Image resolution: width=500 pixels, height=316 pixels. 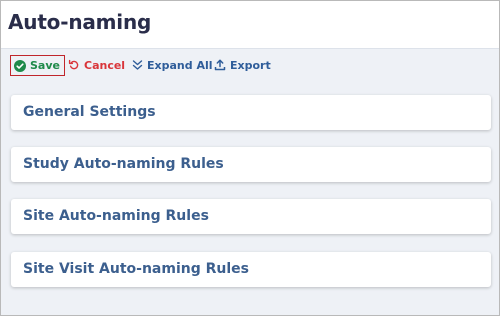 I want to click on section-site-visit-auto-naming-rules: Site Visit Auto-naming Rules, so click(x=251, y=269).